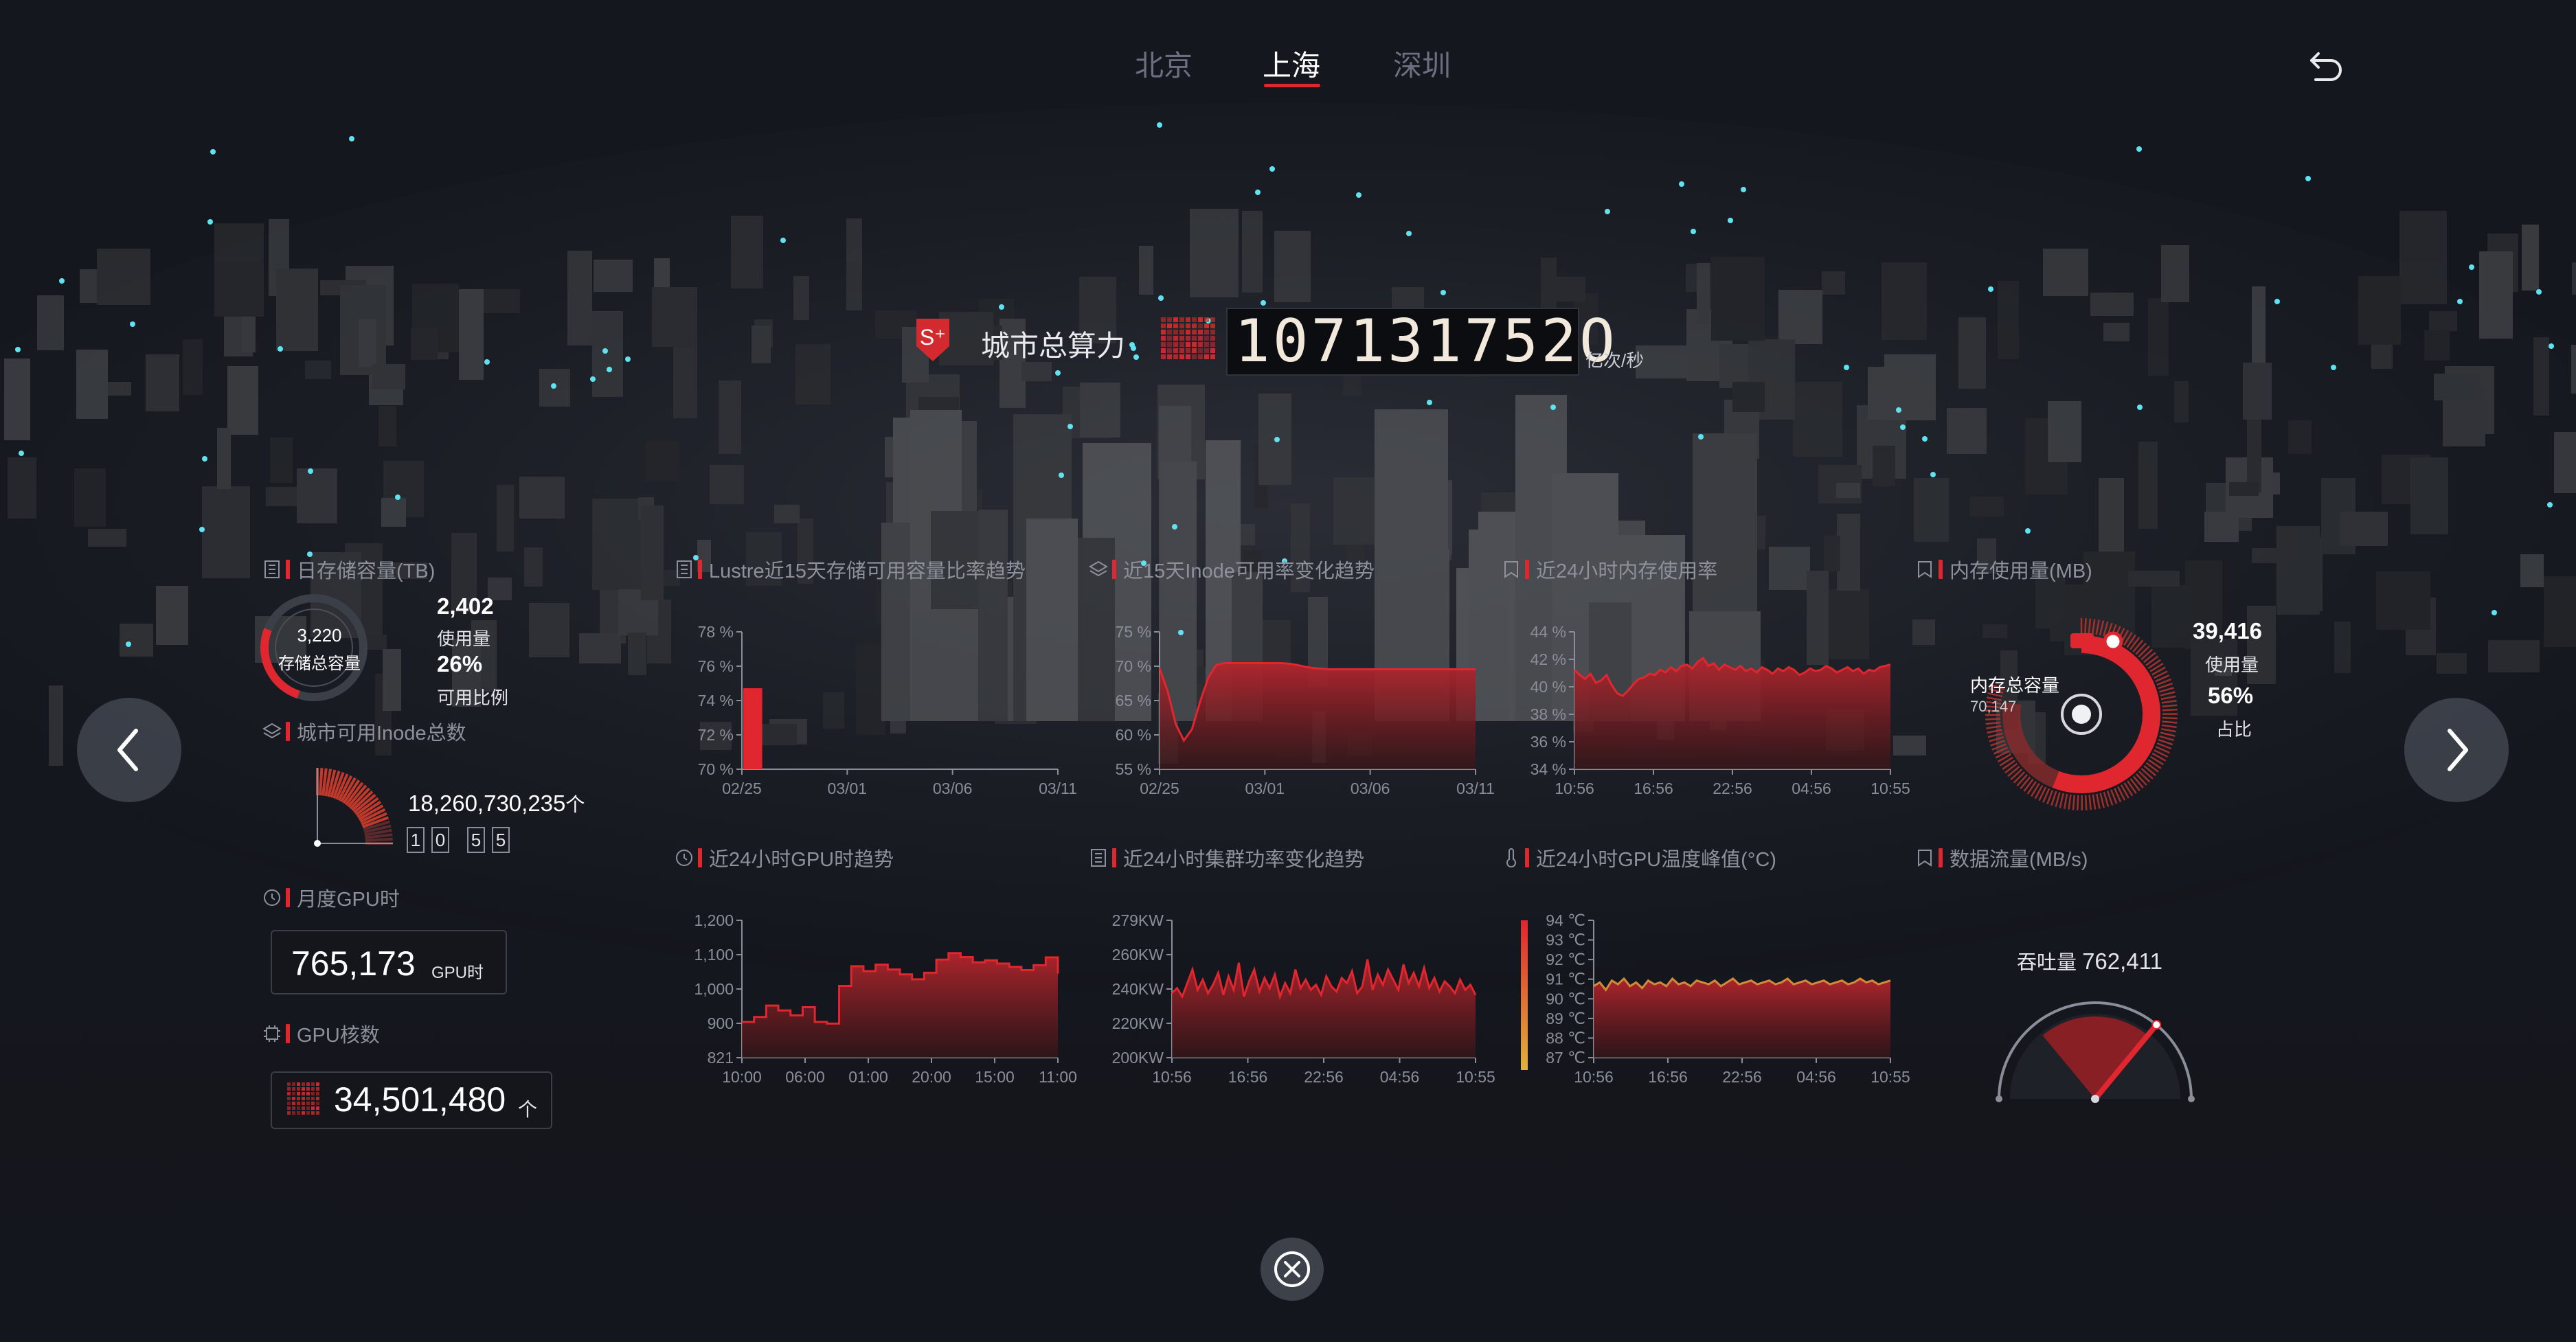 This screenshot has width=2576, height=1342. What do you see at coordinates (1811, 788) in the screenshot?
I see `x-tick-label: 04:56` at bounding box center [1811, 788].